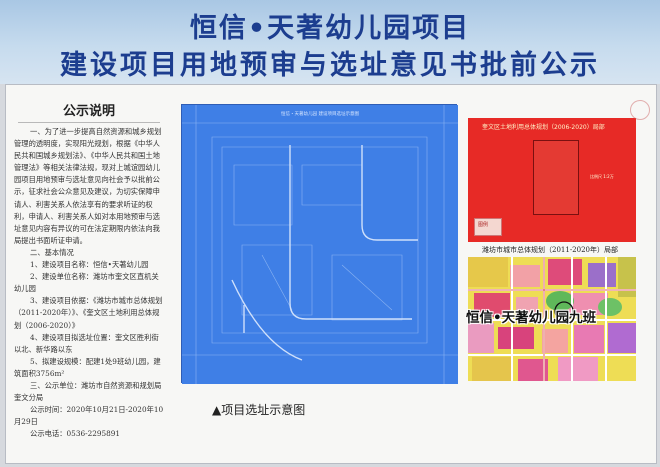 The height and width of the screenshot is (467, 660). I want to click on land-use-plan-image: 奎文区土地利用总体规划（2006-2020）局部 比例尺 1:2万 图例, so click(552, 180).